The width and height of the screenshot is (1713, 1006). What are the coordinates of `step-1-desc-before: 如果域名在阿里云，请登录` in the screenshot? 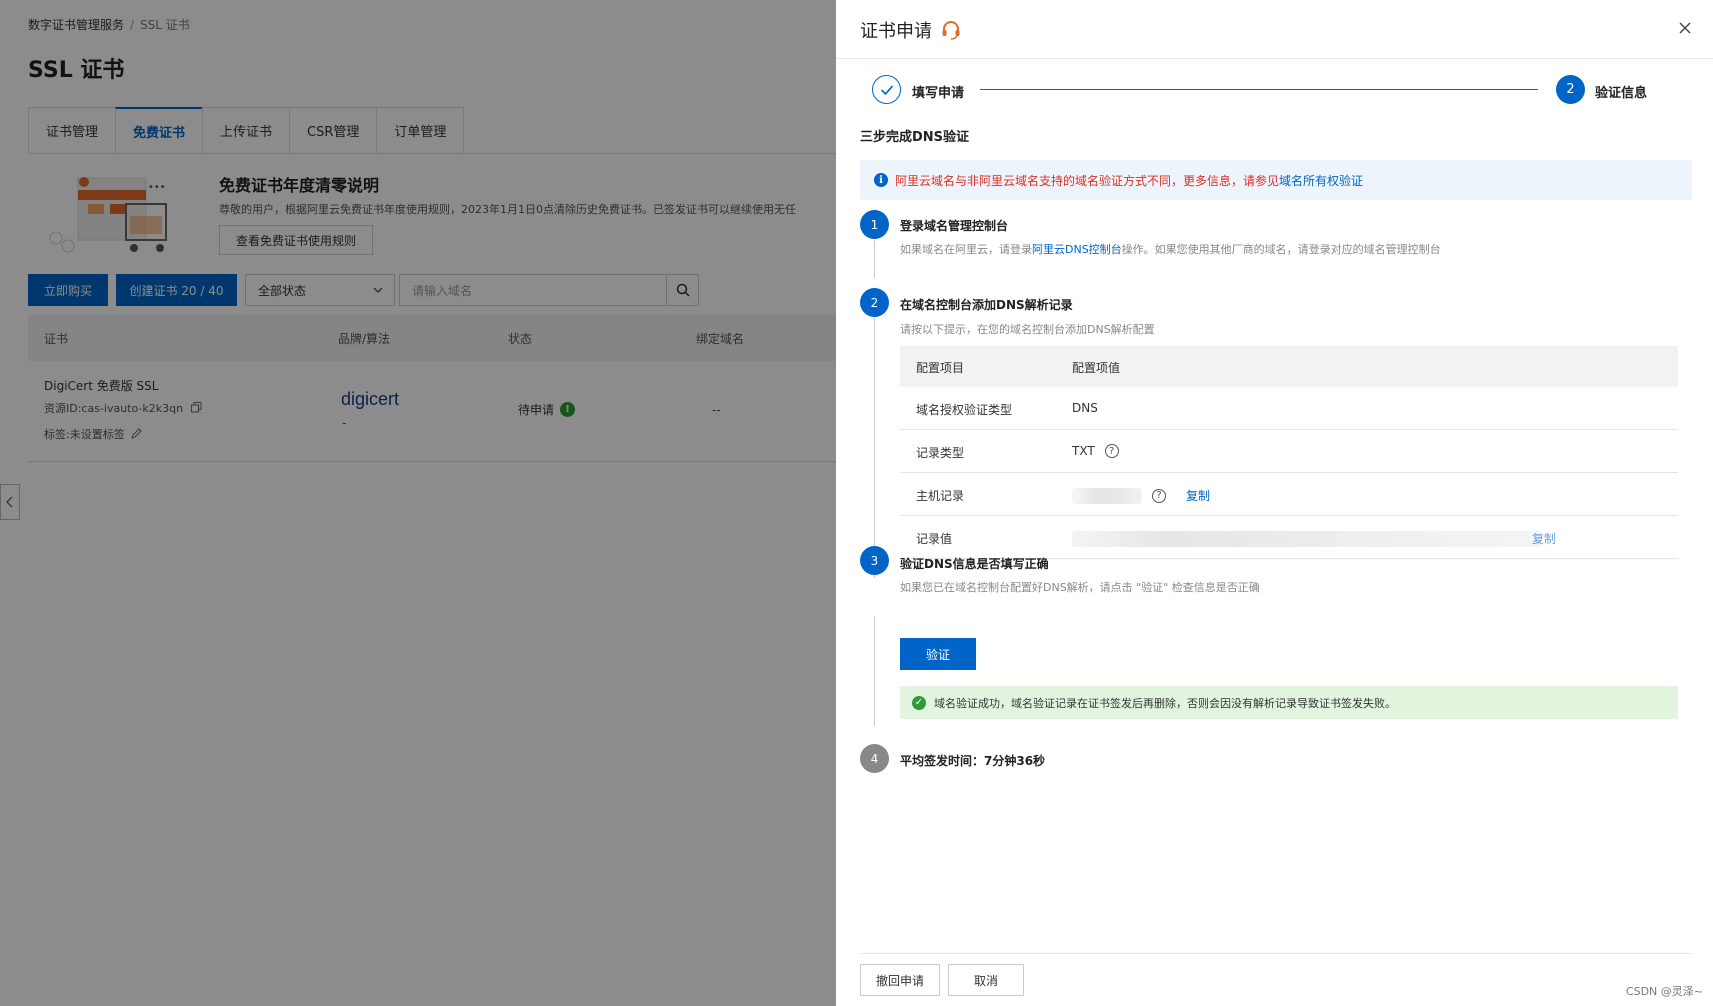 It's located at (966, 249).